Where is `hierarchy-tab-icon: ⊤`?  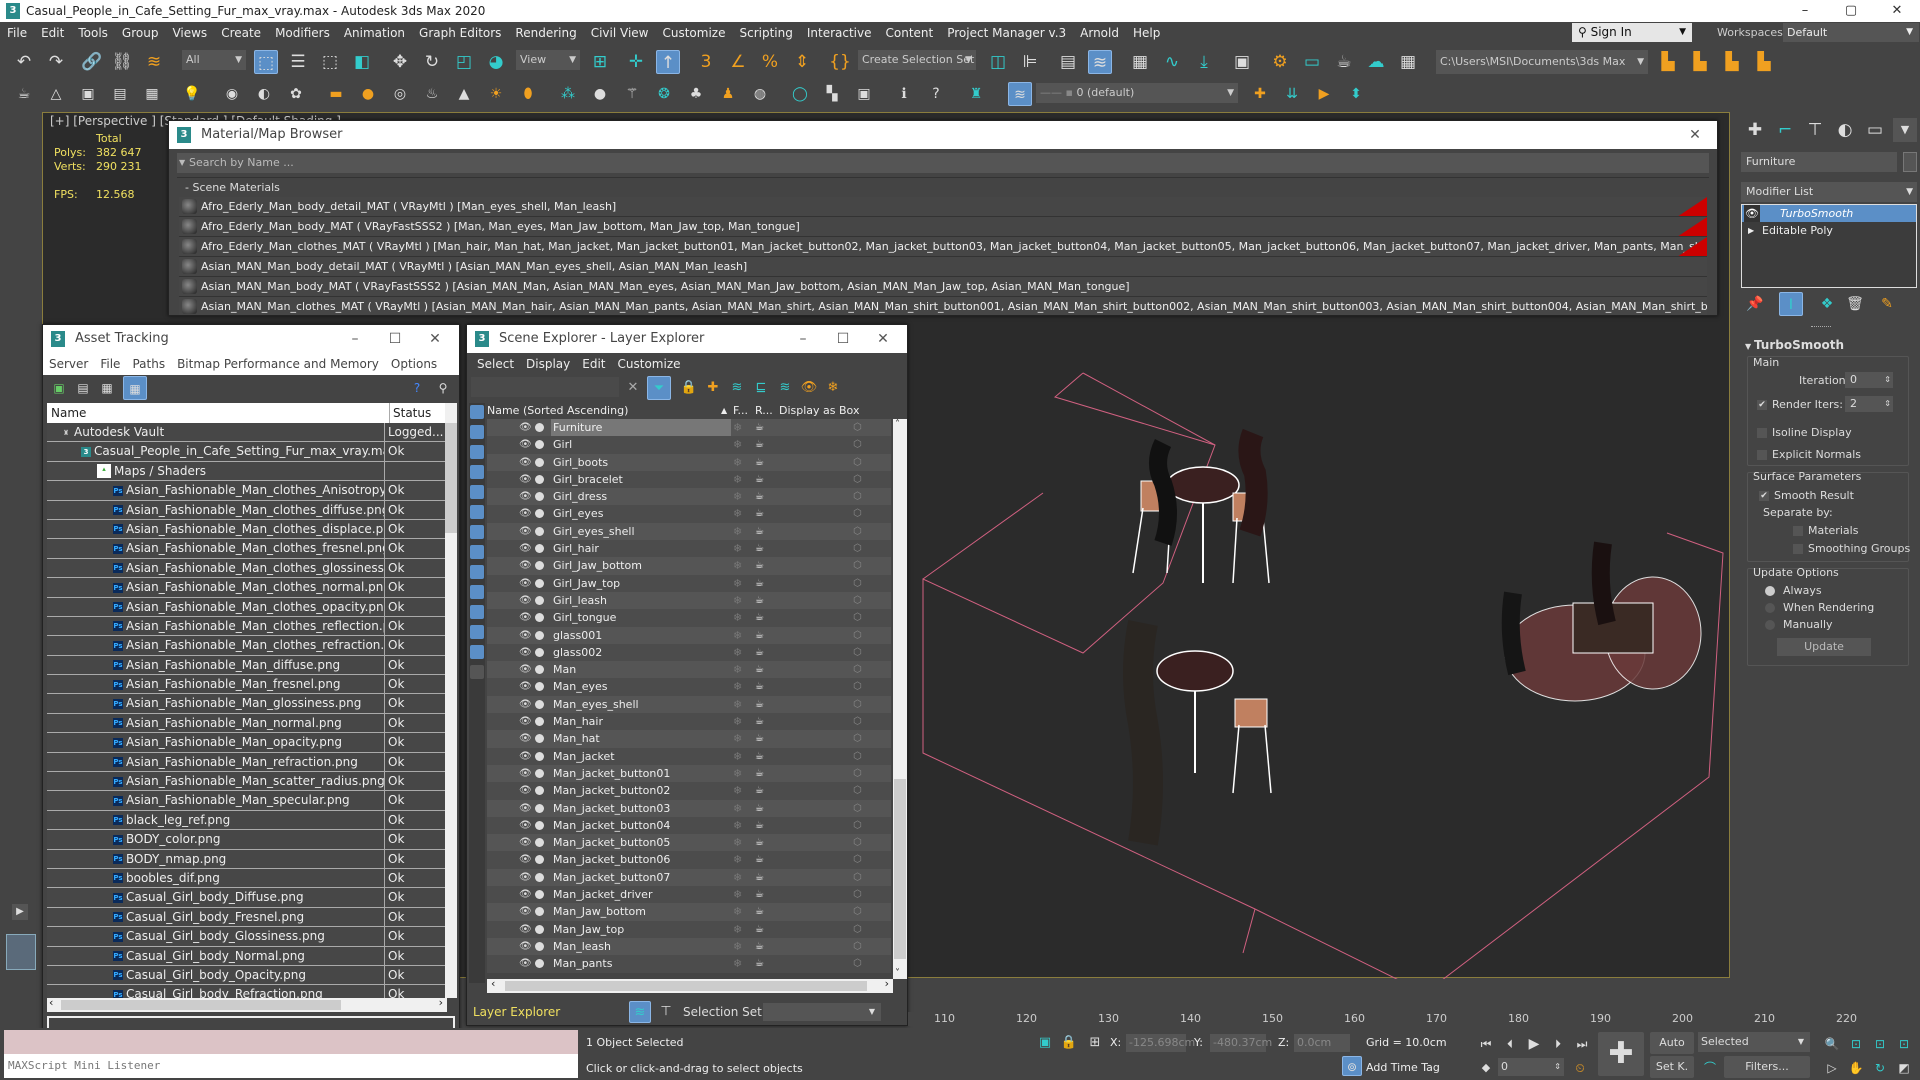
hierarchy-tab-icon: ⊤ is located at coordinates (1815, 130).